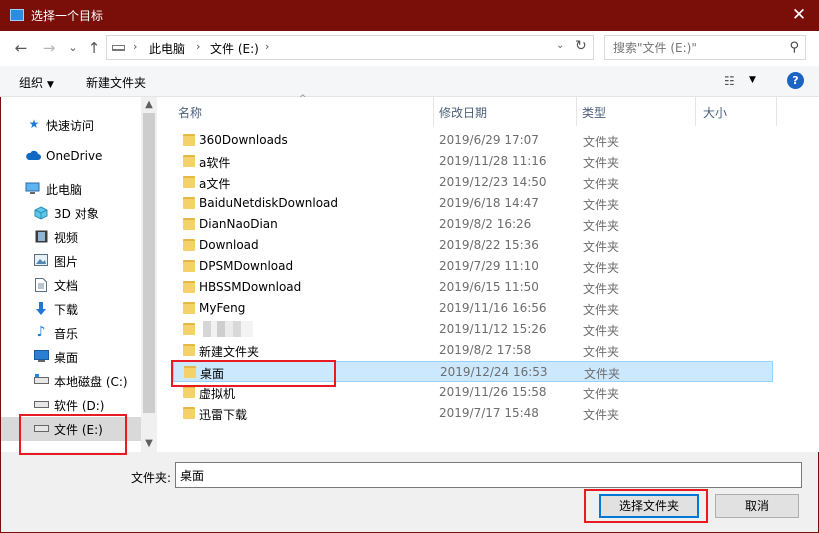 The width and height of the screenshot is (819, 533). I want to click on file-name: 360Downloads, so click(243, 140).